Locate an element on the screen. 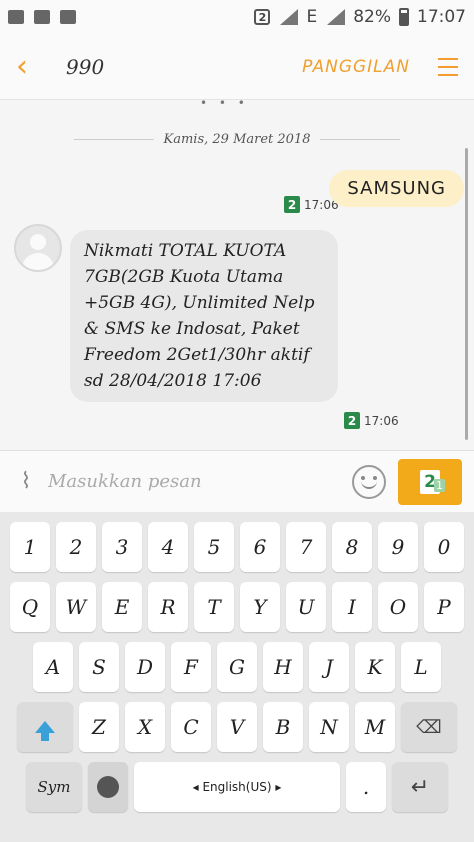 This screenshot has height=842, width=474. key-f: F is located at coordinates (191, 667).